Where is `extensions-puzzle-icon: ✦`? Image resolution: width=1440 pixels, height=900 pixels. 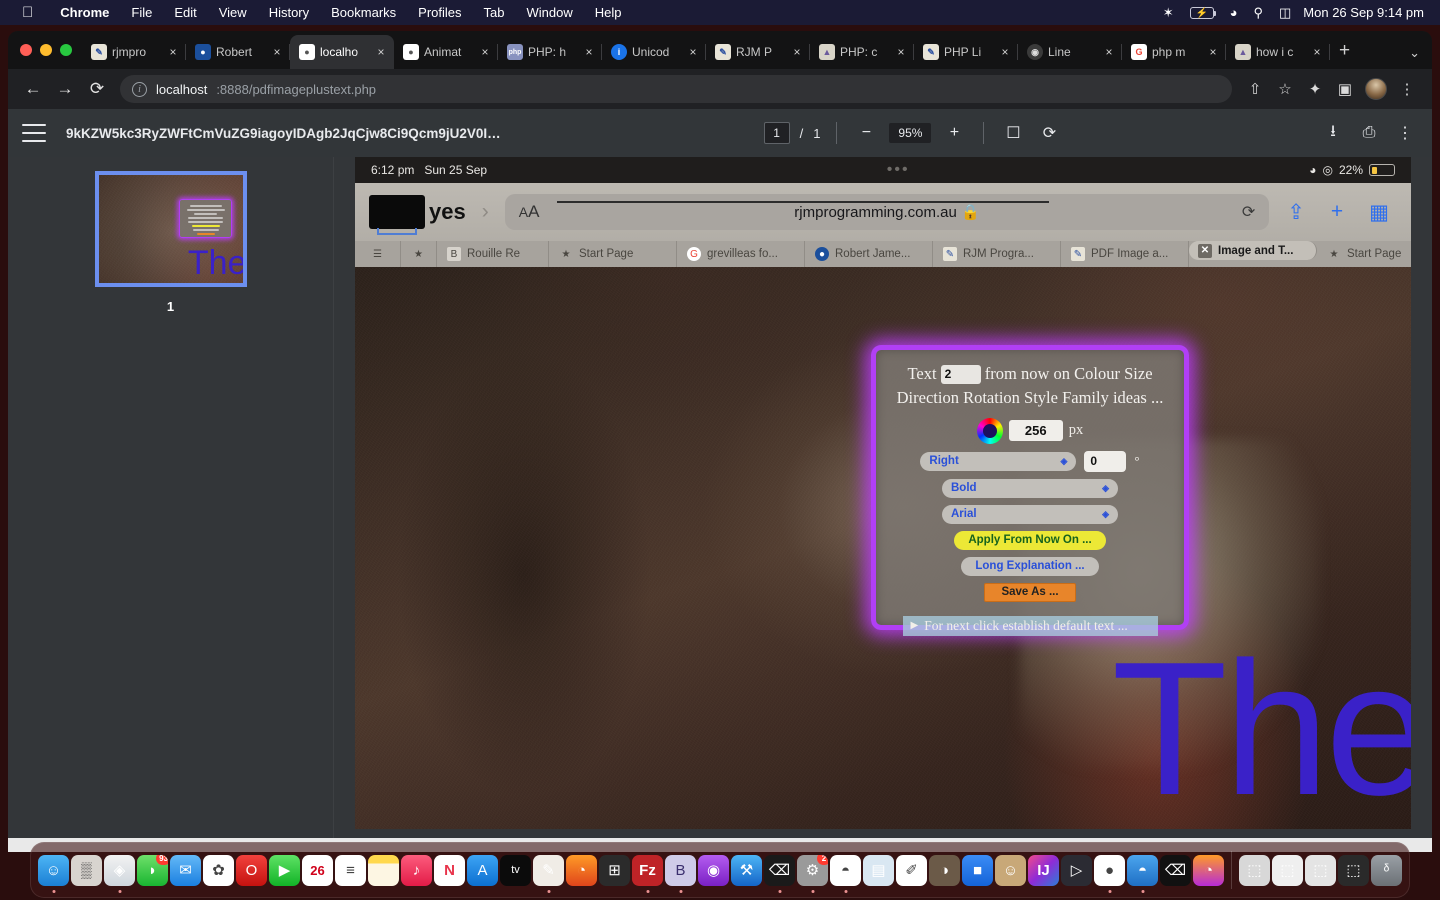 extensions-puzzle-icon: ✦ is located at coordinates (1315, 89).